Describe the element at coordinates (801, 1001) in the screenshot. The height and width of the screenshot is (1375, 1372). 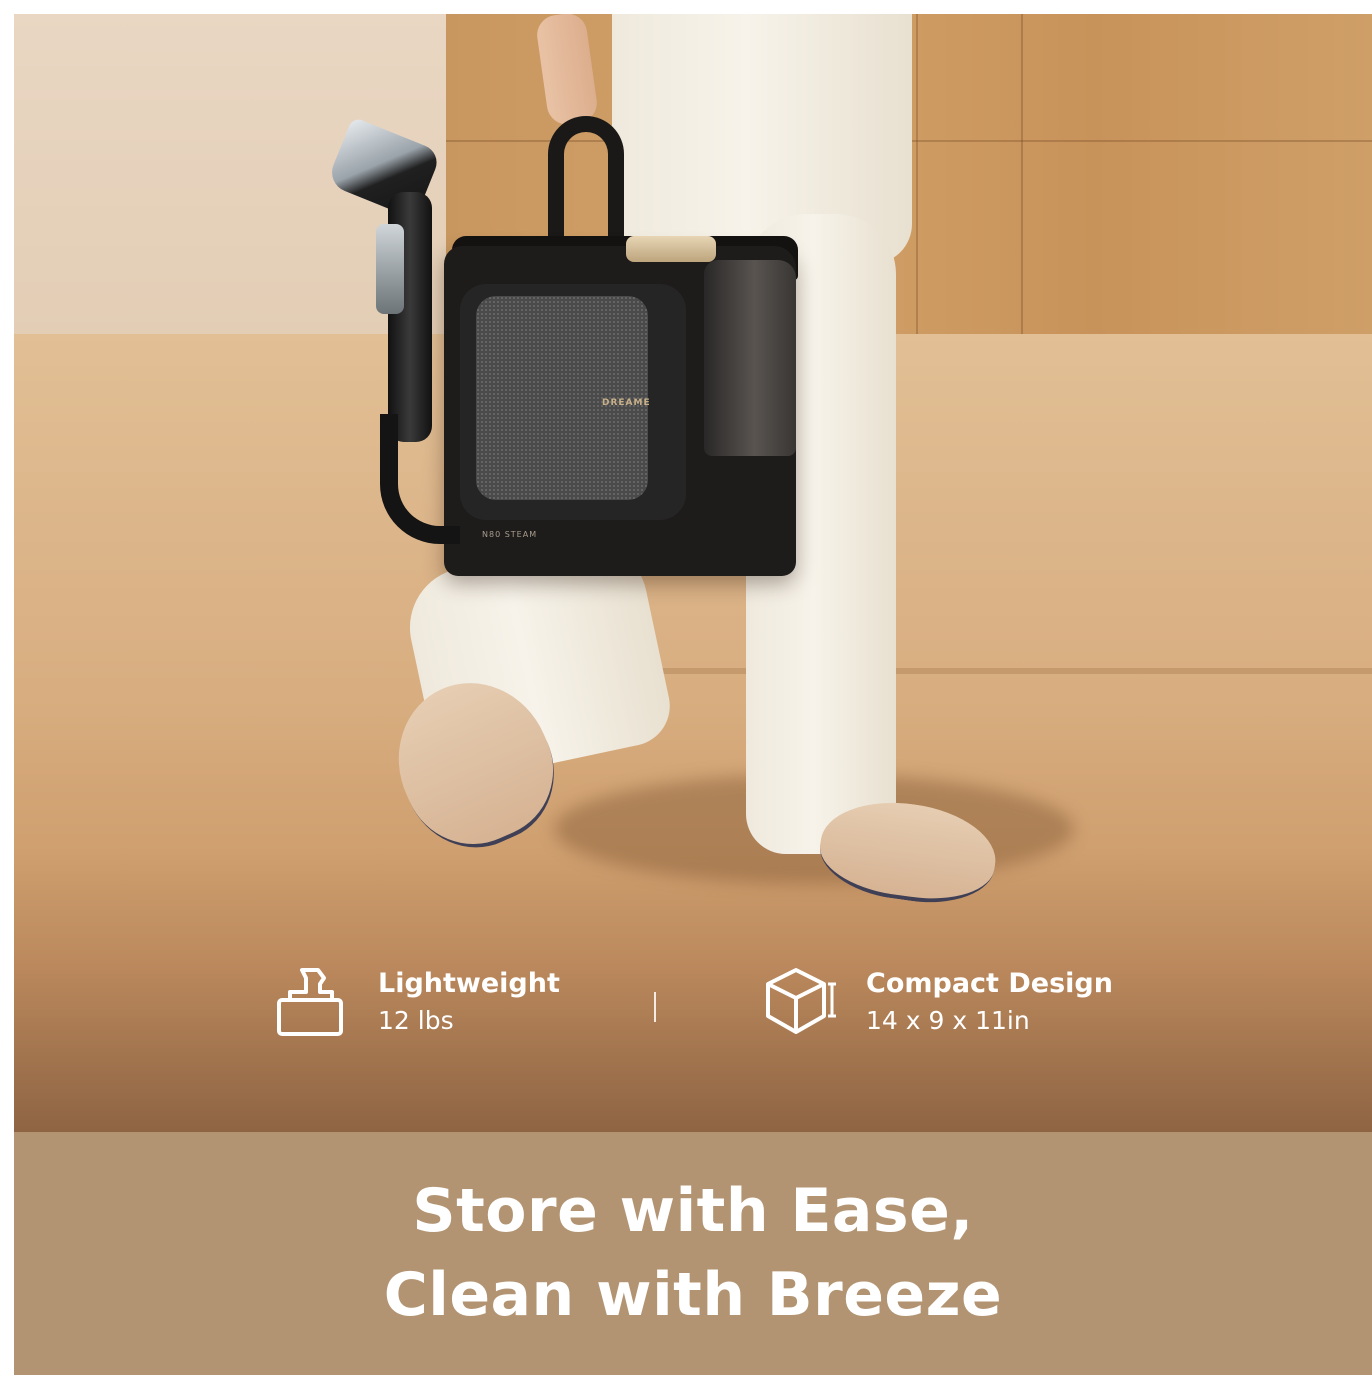
I see `cube-dimensions-icon` at that location.